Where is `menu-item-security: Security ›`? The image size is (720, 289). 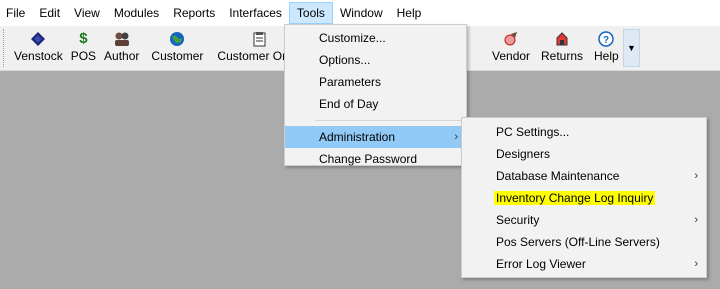 menu-item-security: Security › is located at coordinates (584, 220).